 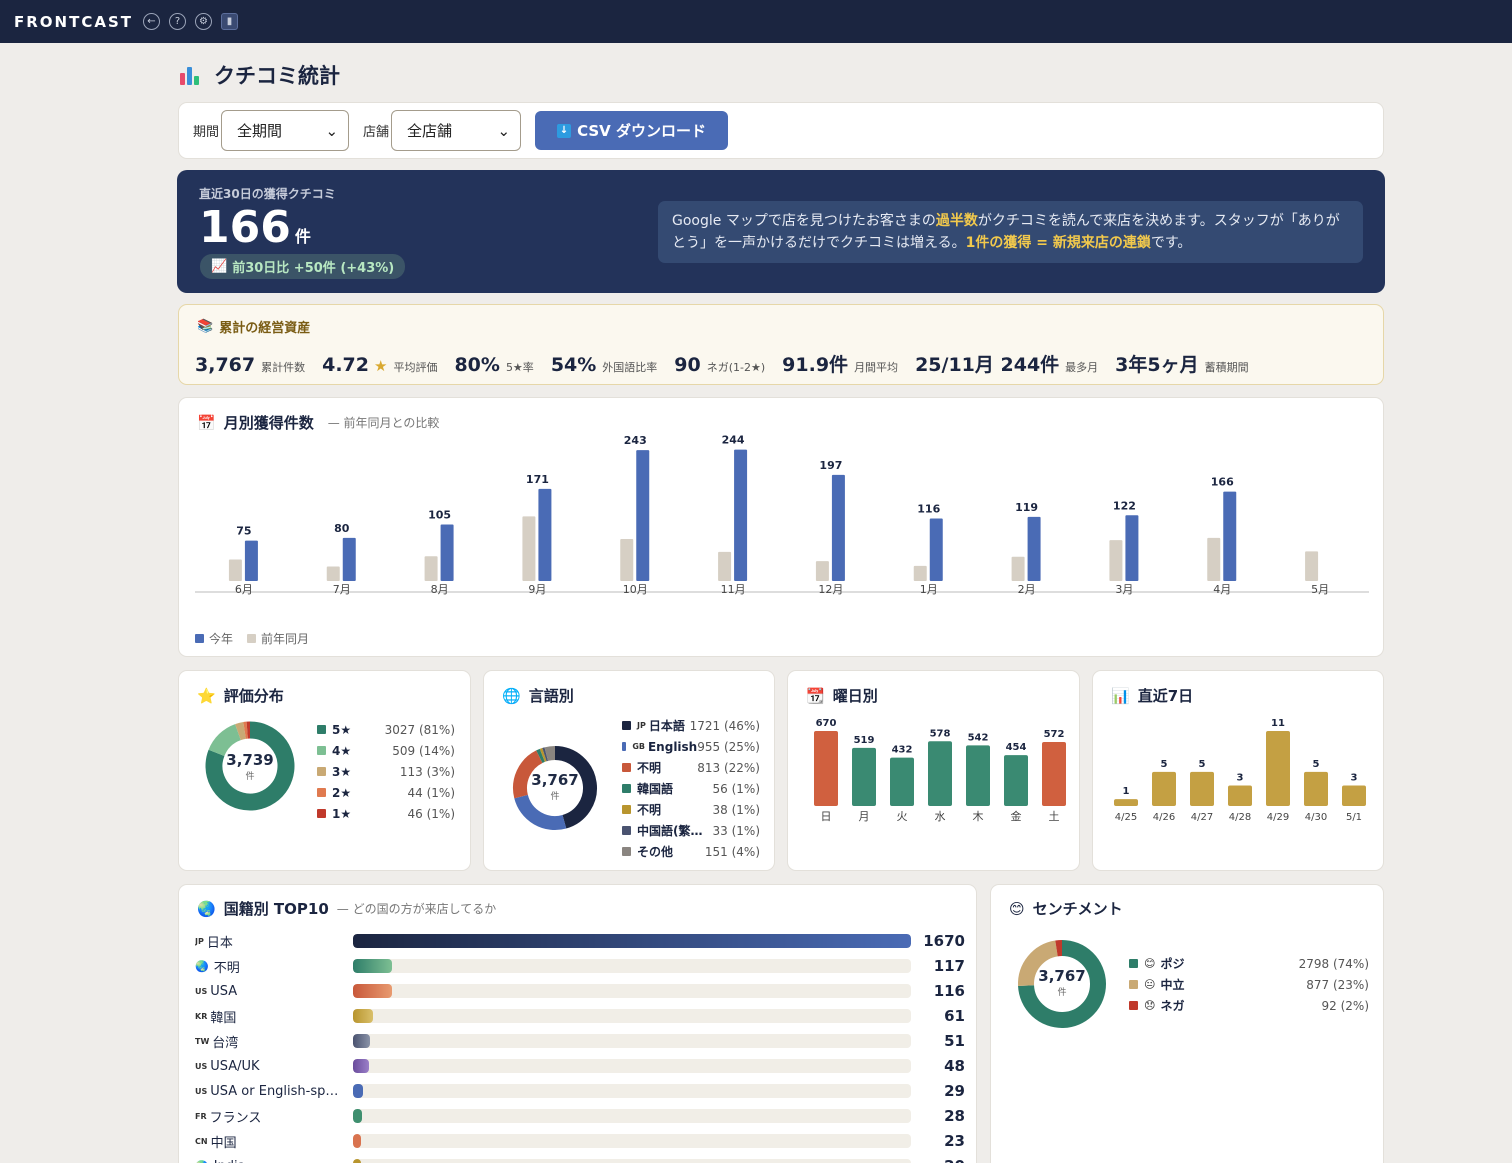 I want to click on nationality-row: KR 韓国 61, so click(x=580, y=1016).